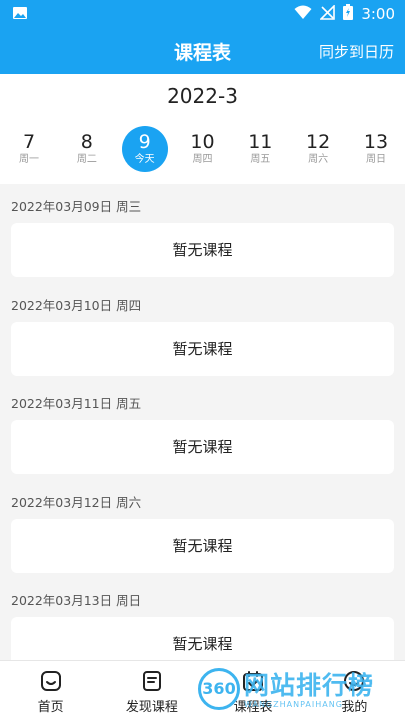  I want to click on day-number: 10, so click(202, 142).